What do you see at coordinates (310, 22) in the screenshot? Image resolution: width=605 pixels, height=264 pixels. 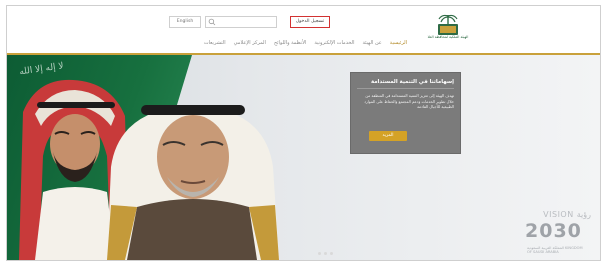 I see `login-button: تسجيل الدخول` at bounding box center [310, 22].